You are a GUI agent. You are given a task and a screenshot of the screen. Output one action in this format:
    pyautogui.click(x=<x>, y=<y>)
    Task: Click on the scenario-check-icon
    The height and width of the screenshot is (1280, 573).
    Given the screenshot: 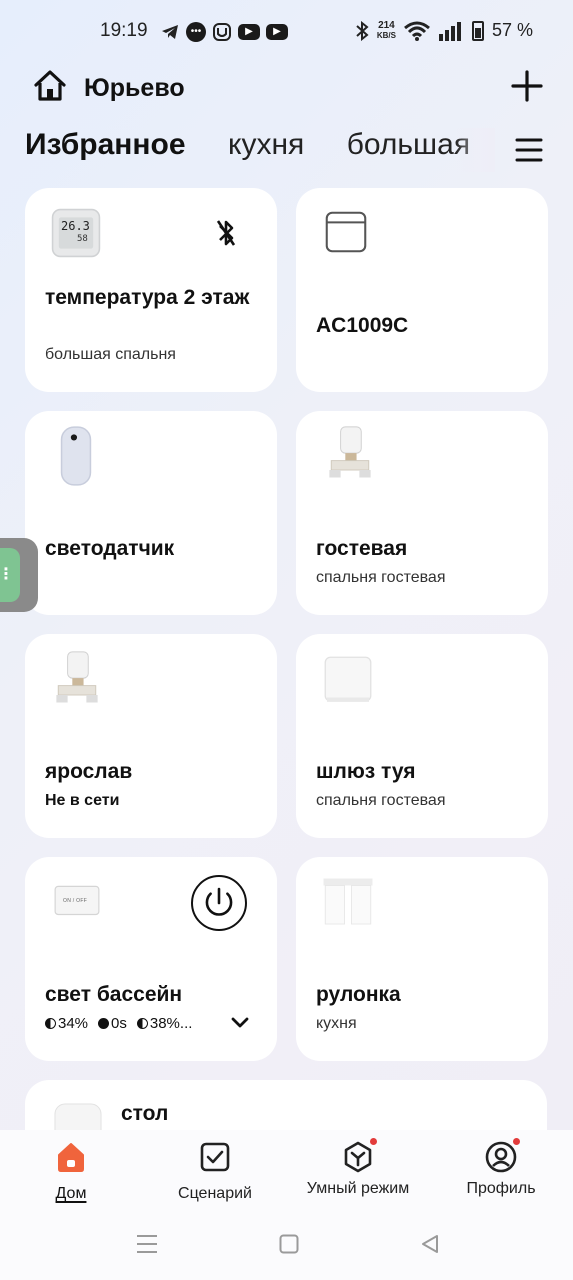 What is the action you would take?
    pyautogui.click(x=215, y=1157)
    